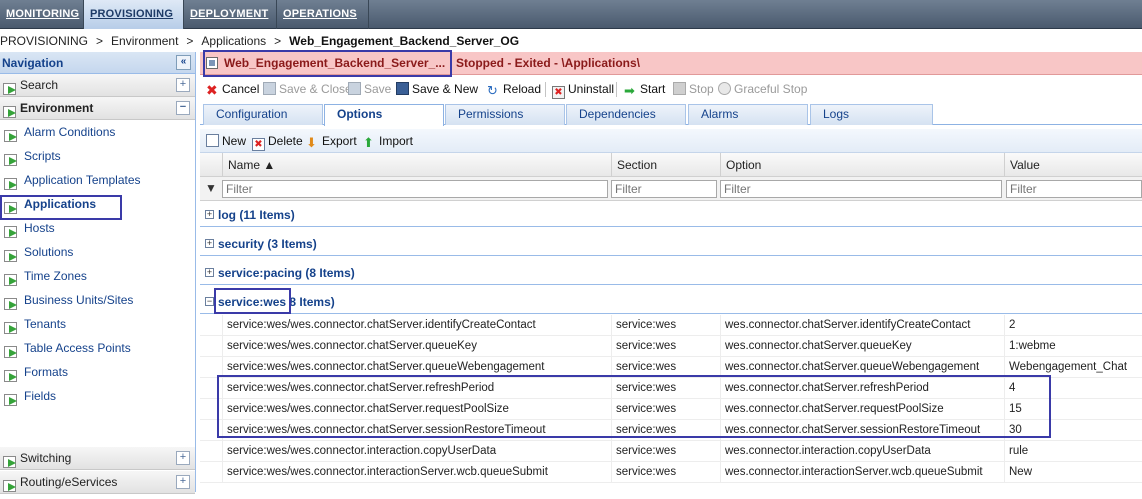 The image size is (1142, 499). What do you see at coordinates (415, 189) in the screenshot?
I see `name-filter-input` at bounding box center [415, 189].